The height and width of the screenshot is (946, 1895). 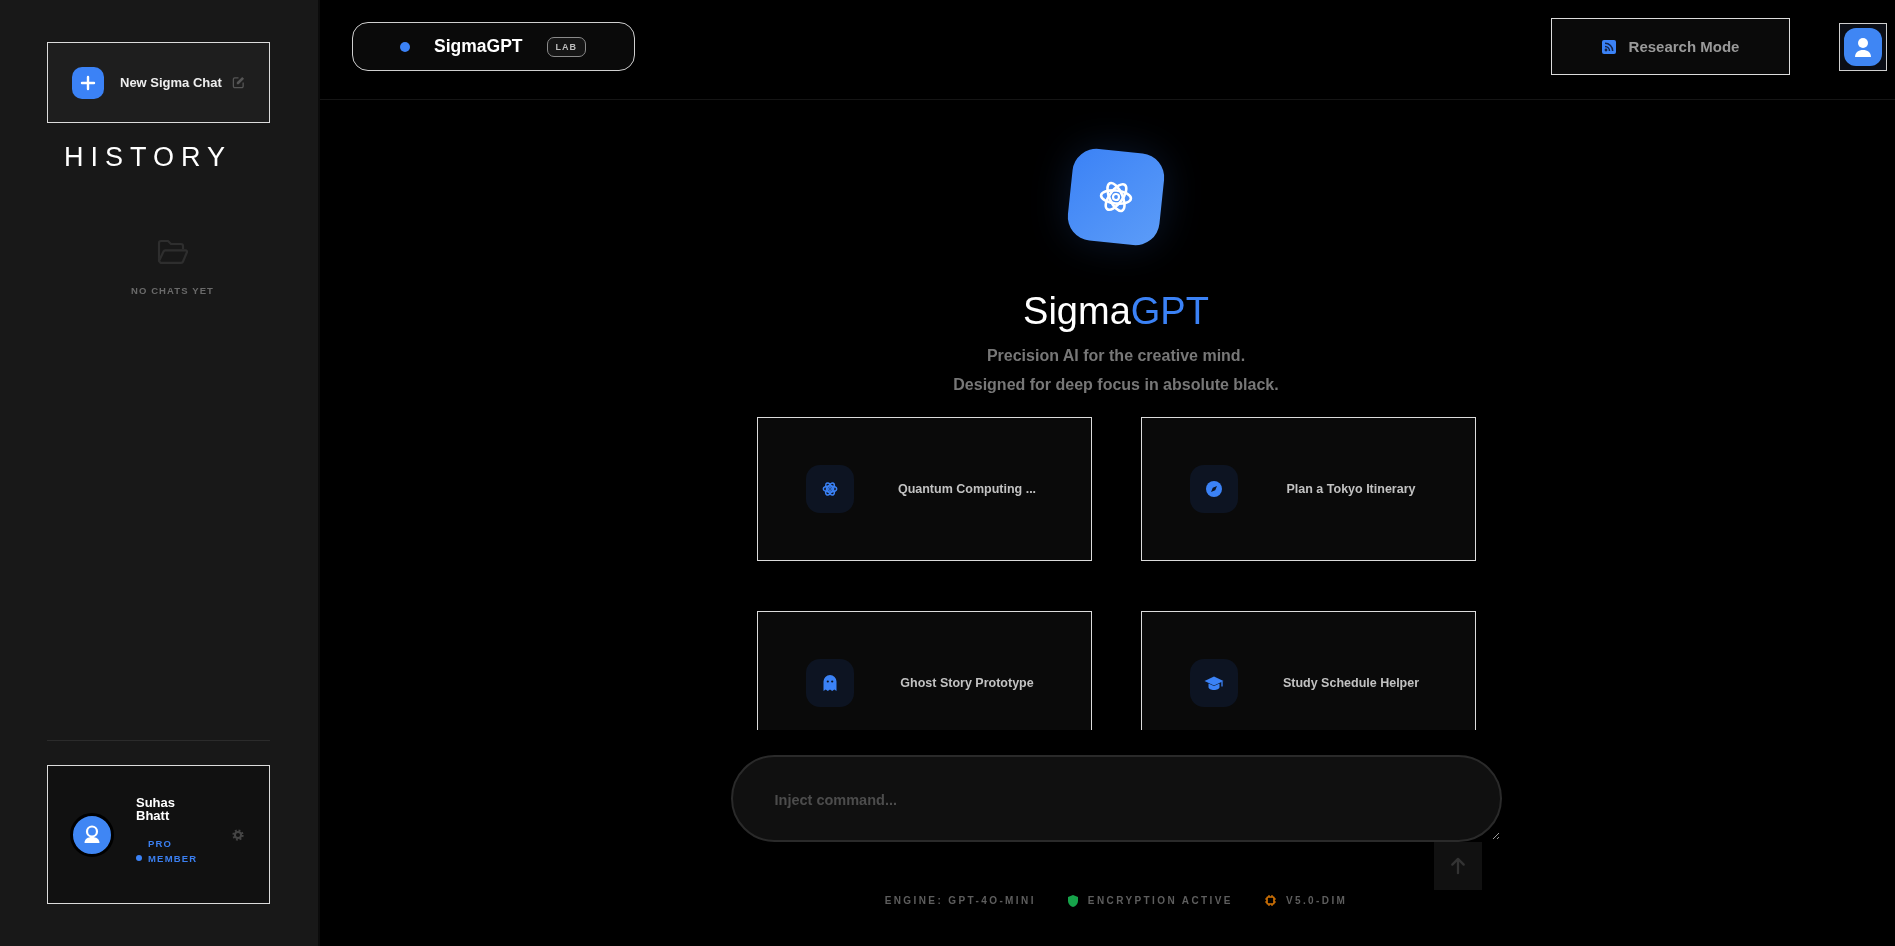 What do you see at coordinates (1316, 900) in the screenshot?
I see `status-text: V5.0-DIM` at bounding box center [1316, 900].